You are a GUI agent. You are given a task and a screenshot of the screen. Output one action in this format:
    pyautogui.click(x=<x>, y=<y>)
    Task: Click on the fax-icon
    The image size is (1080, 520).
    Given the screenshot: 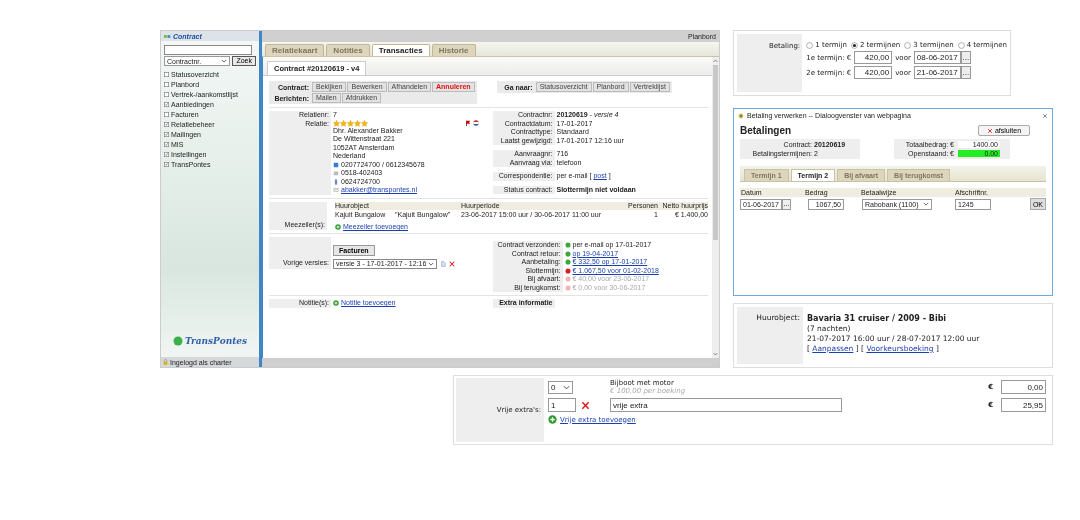 What is the action you would take?
    pyautogui.click(x=336, y=173)
    